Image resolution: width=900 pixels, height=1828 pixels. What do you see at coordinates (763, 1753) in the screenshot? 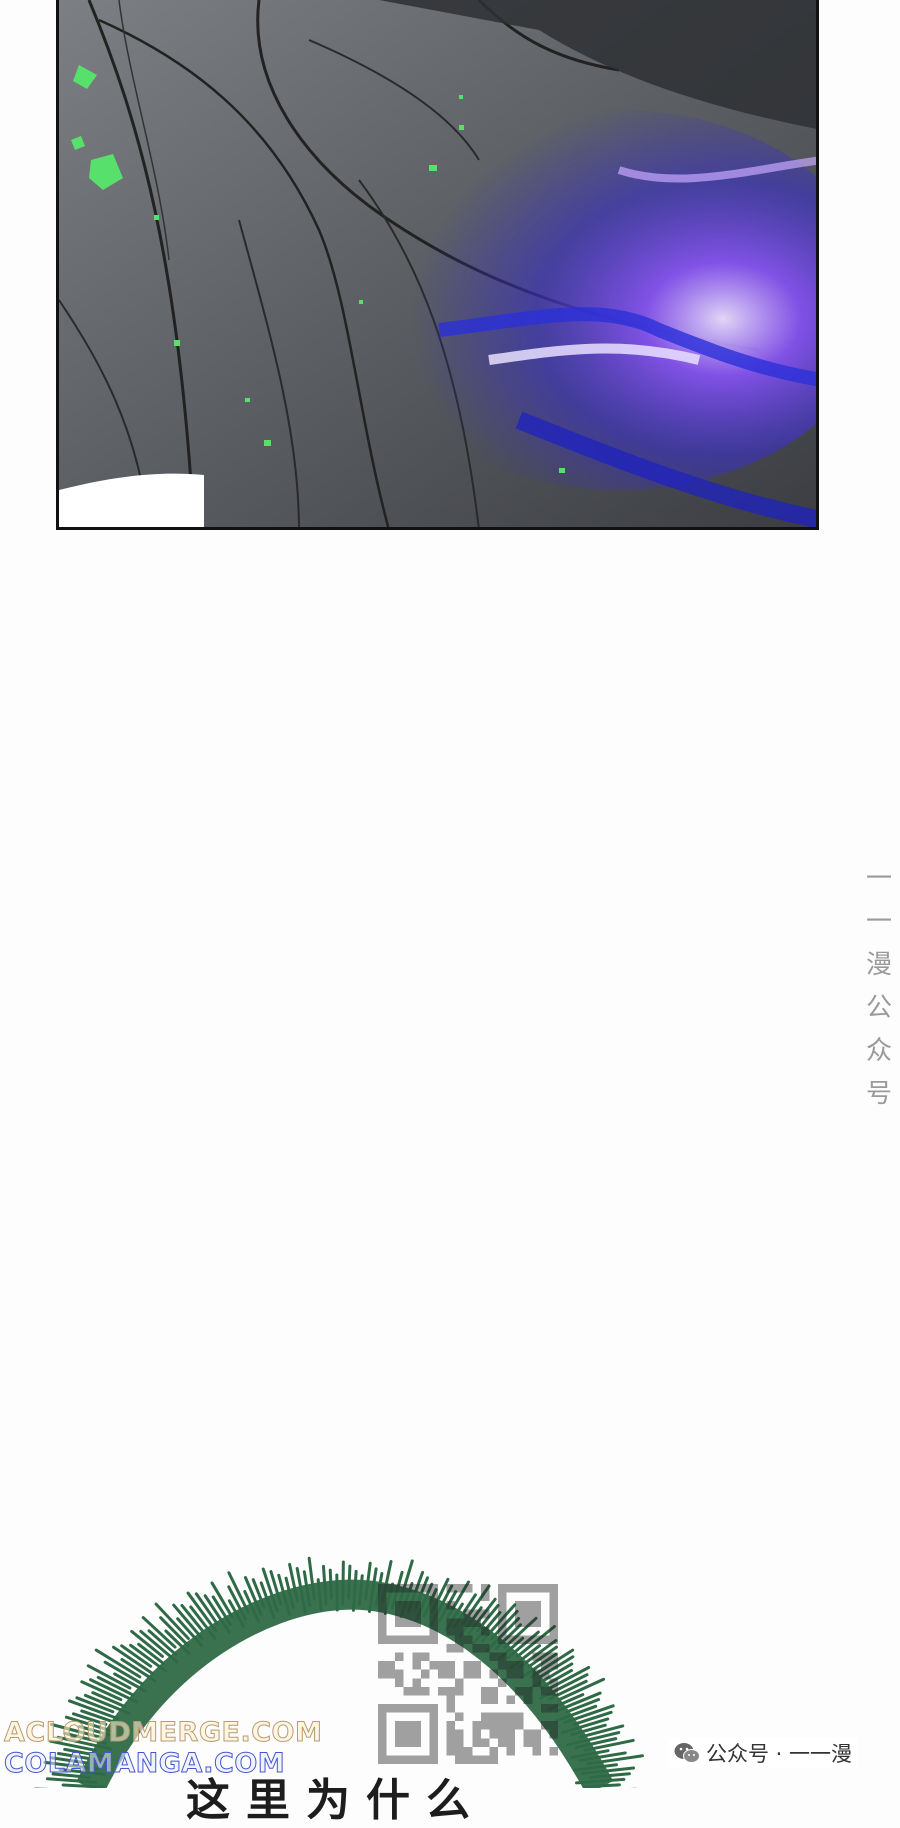
I see `wechat-badge: 公众号 · 一一漫` at bounding box center [763, 1753].